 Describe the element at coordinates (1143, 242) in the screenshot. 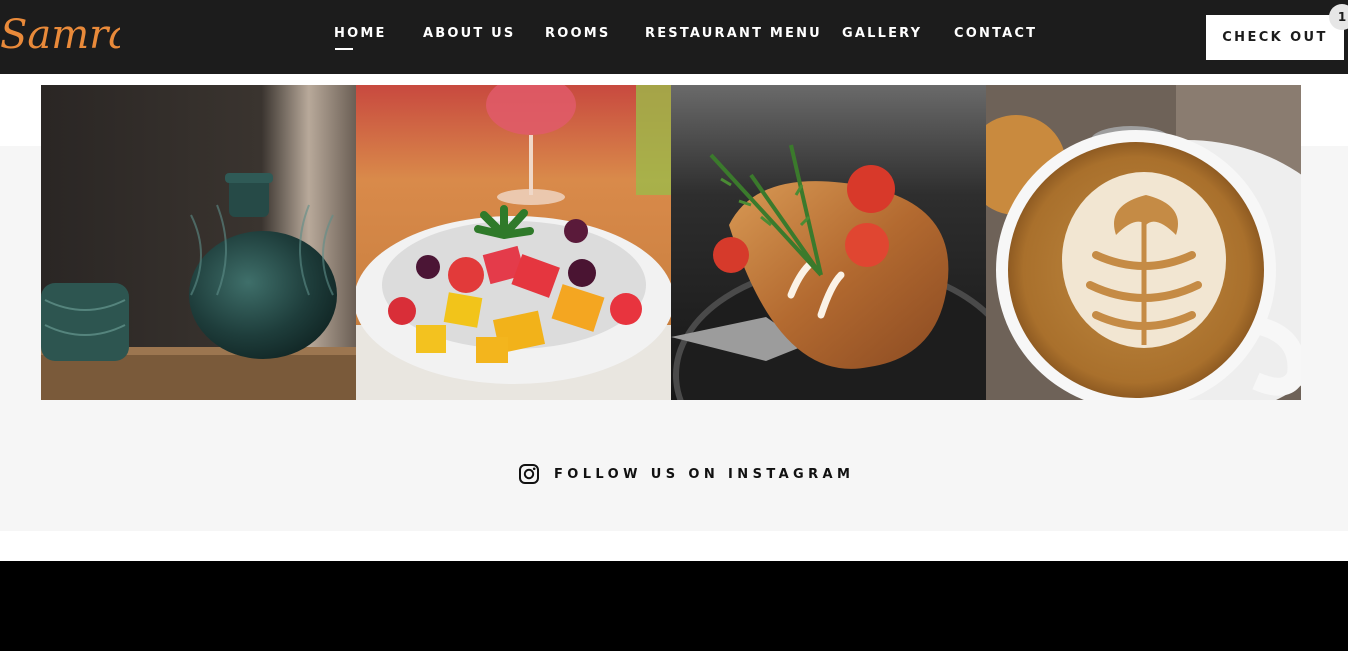

I see `instagram-photo-latte` at that location.